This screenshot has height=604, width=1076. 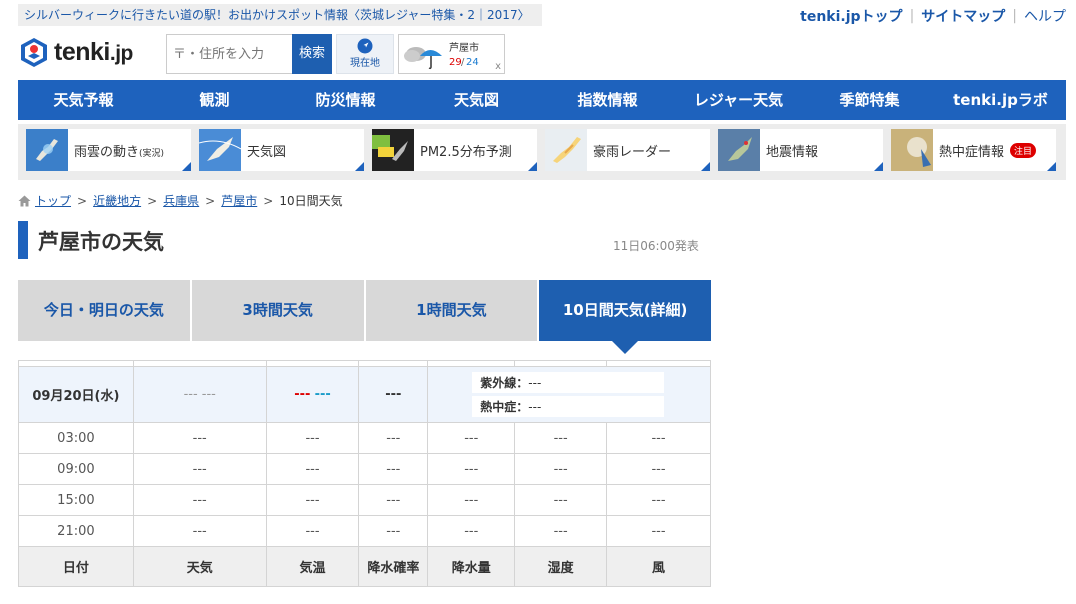 What do you see at coordinates (364, 469) in the screenshot?
I see `table-row: 09:00 --- --- --- --- --- ---` at bounding box center [364, 469].